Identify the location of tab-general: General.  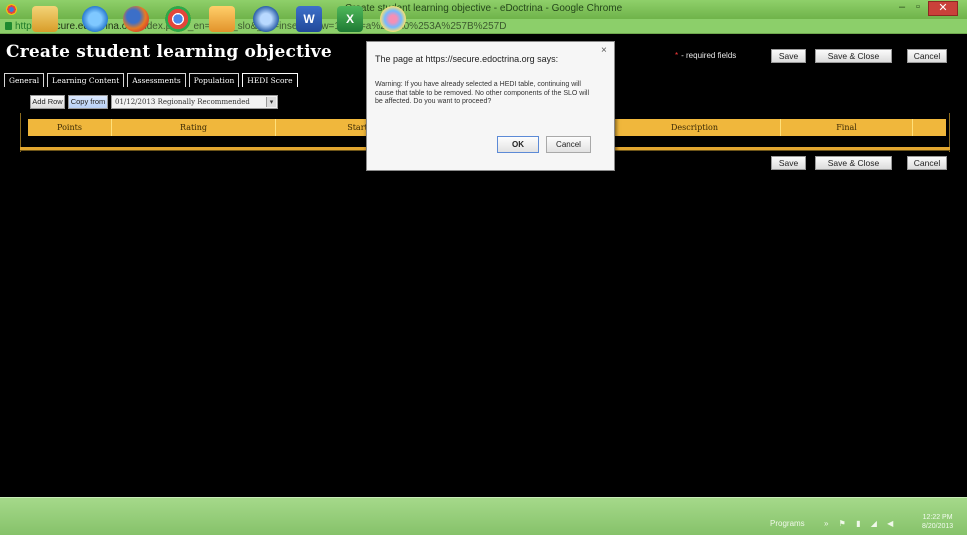
(24, 80).